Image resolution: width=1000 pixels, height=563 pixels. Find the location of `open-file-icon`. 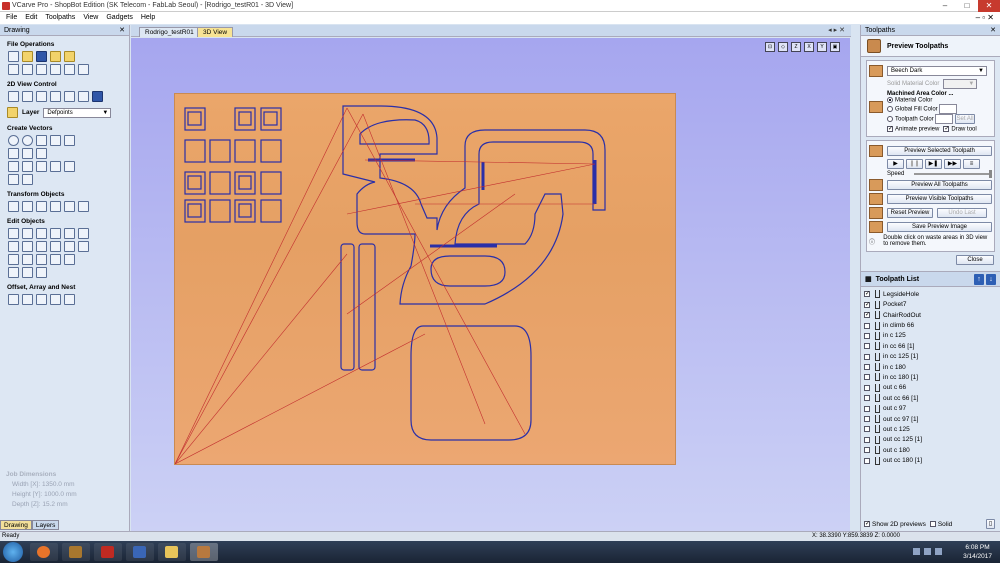

open-file-icon is located at coordinates (27, 56).